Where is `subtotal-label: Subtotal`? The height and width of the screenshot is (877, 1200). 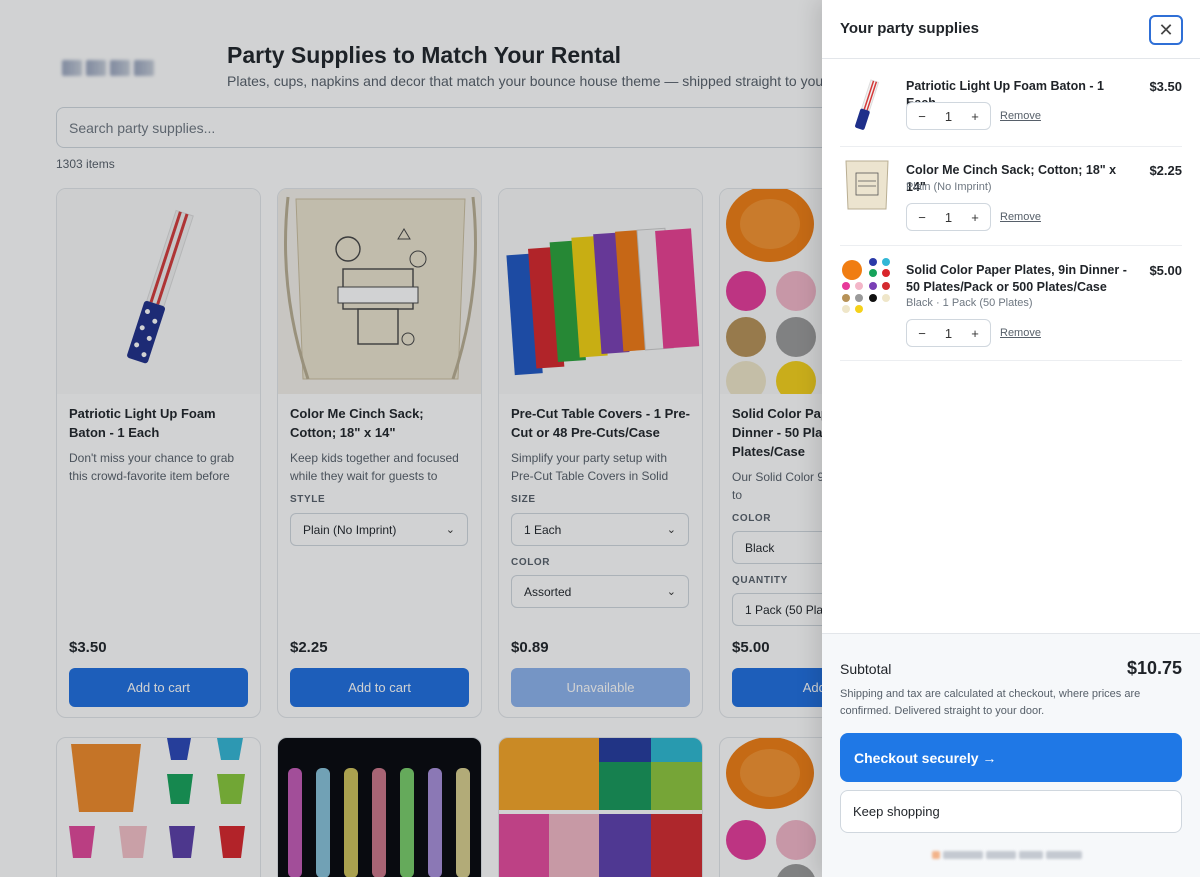
subtotal-label: Subtotal is located at coordinates (866, 669).